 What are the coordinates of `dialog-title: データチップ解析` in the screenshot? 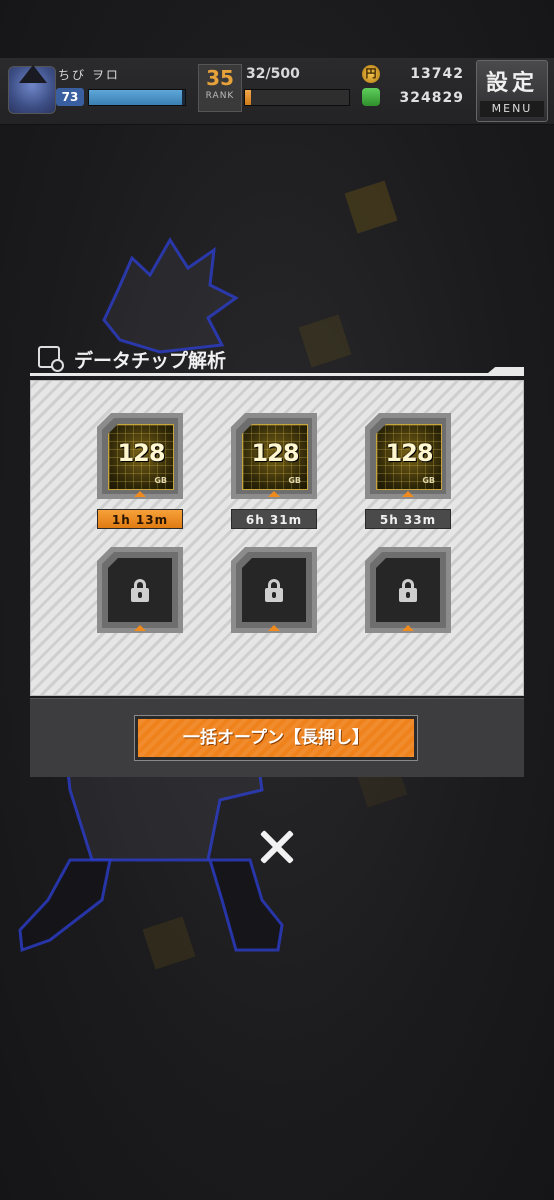 It's located at (150, 361).